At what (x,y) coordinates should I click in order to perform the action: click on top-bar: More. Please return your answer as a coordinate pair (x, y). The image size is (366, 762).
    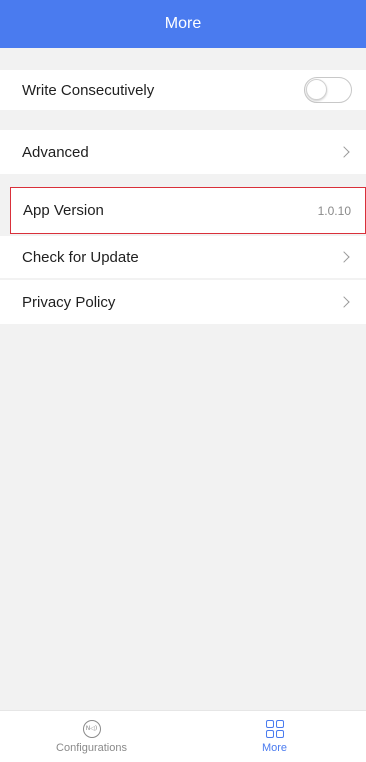
    Looking at the image, I should click on (183, 24).